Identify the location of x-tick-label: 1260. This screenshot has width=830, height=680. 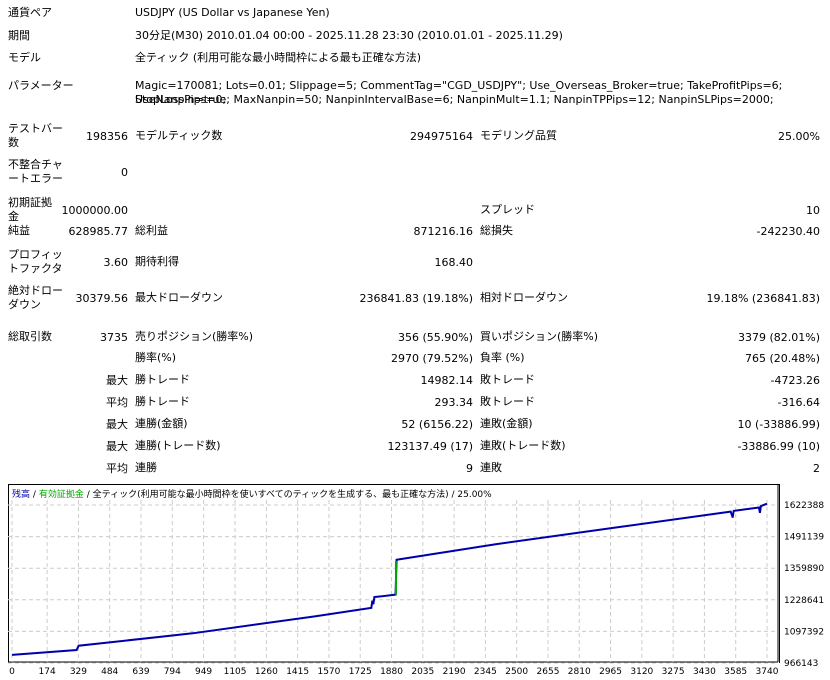
(266, 672).